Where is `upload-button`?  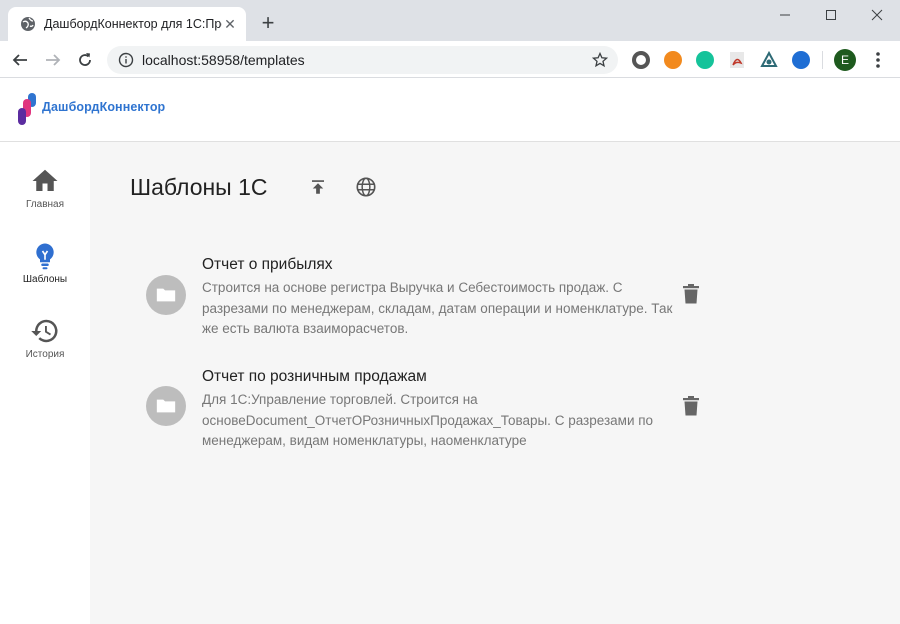
upload-button is located at coordinates (318, 187).